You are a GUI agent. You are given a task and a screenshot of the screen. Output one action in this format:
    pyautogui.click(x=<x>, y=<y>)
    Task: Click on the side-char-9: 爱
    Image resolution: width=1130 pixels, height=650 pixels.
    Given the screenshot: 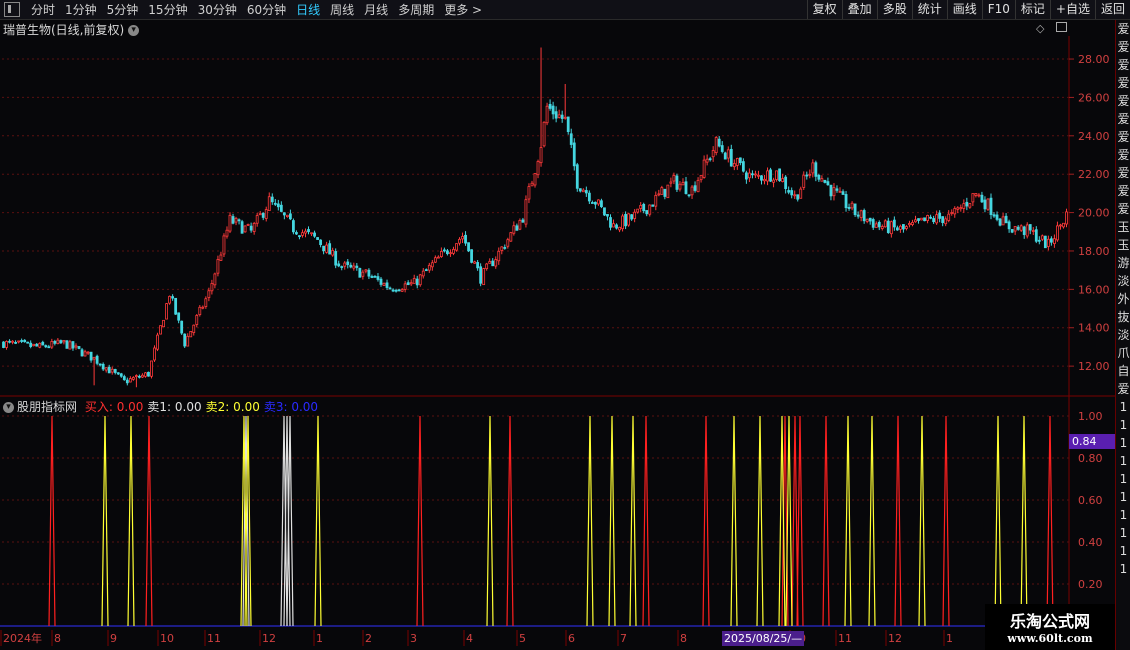 What is the action you would take?
    pyautogui.click(x=1123, y=191)
    